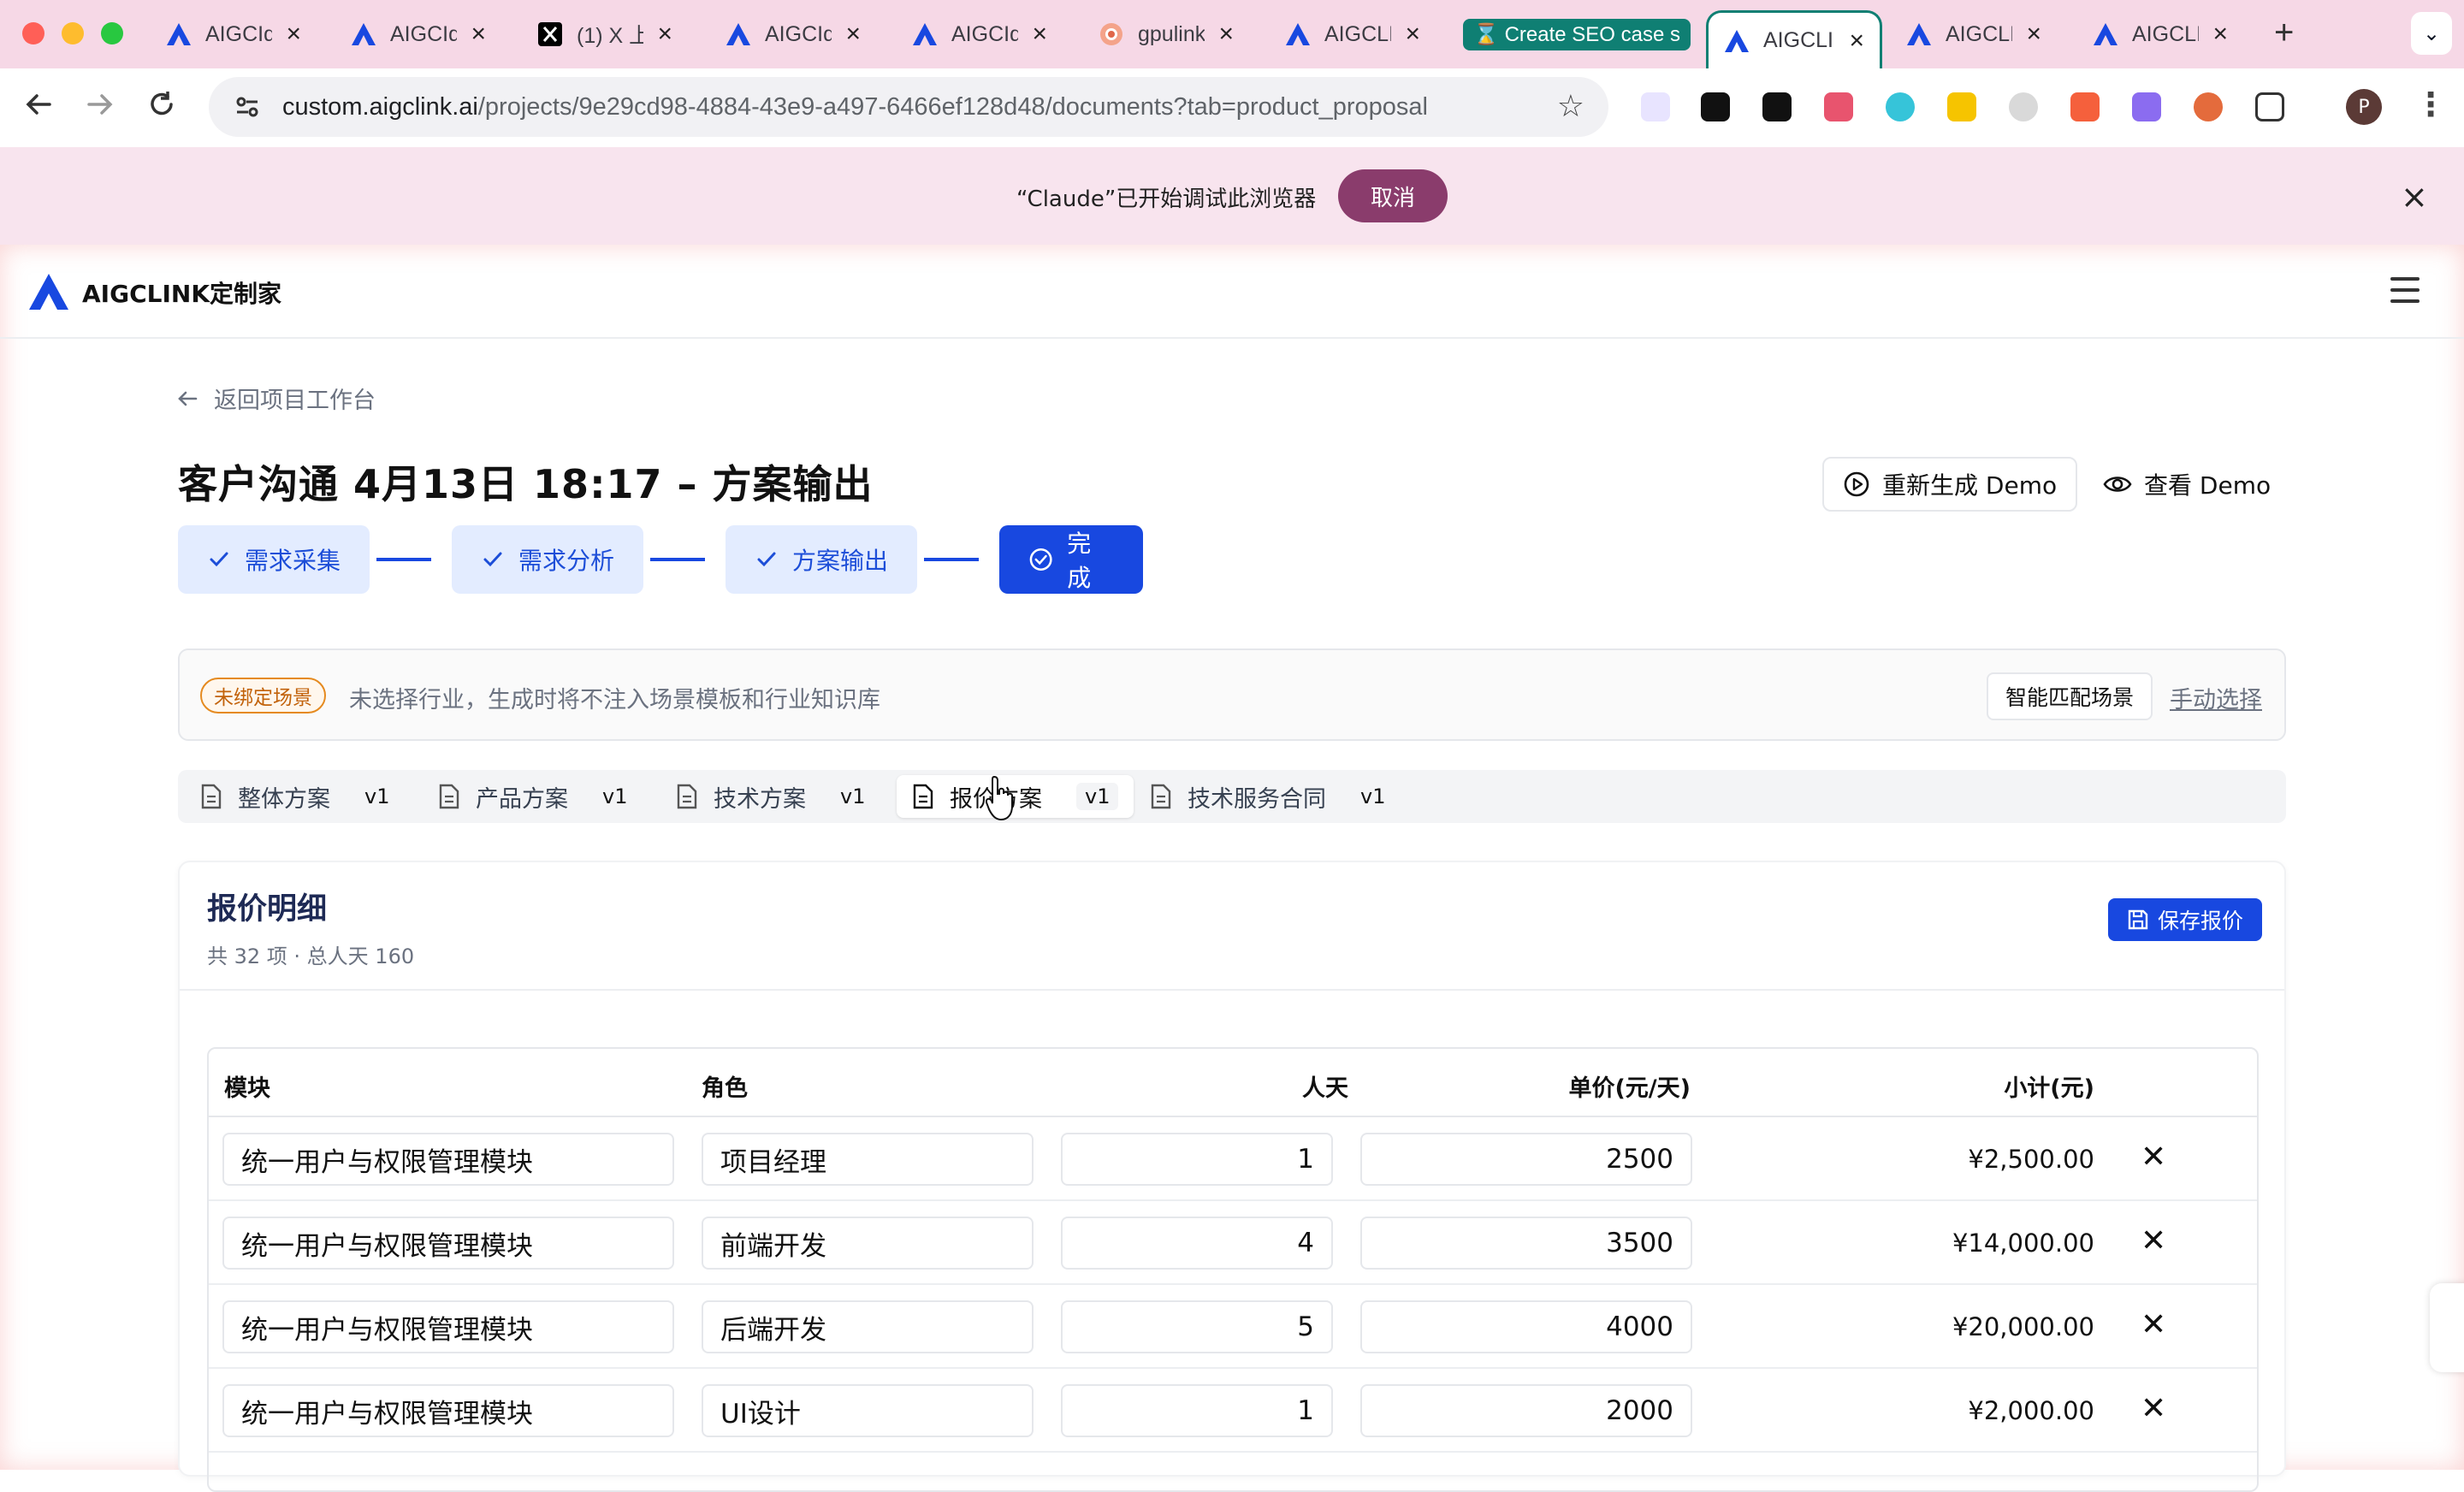 The height and width of the screenshot is (1492, 2464). Describe the element at coordinates (1526, 1243) in the screenshot. I see `unit-price-input: 3500` at that location.